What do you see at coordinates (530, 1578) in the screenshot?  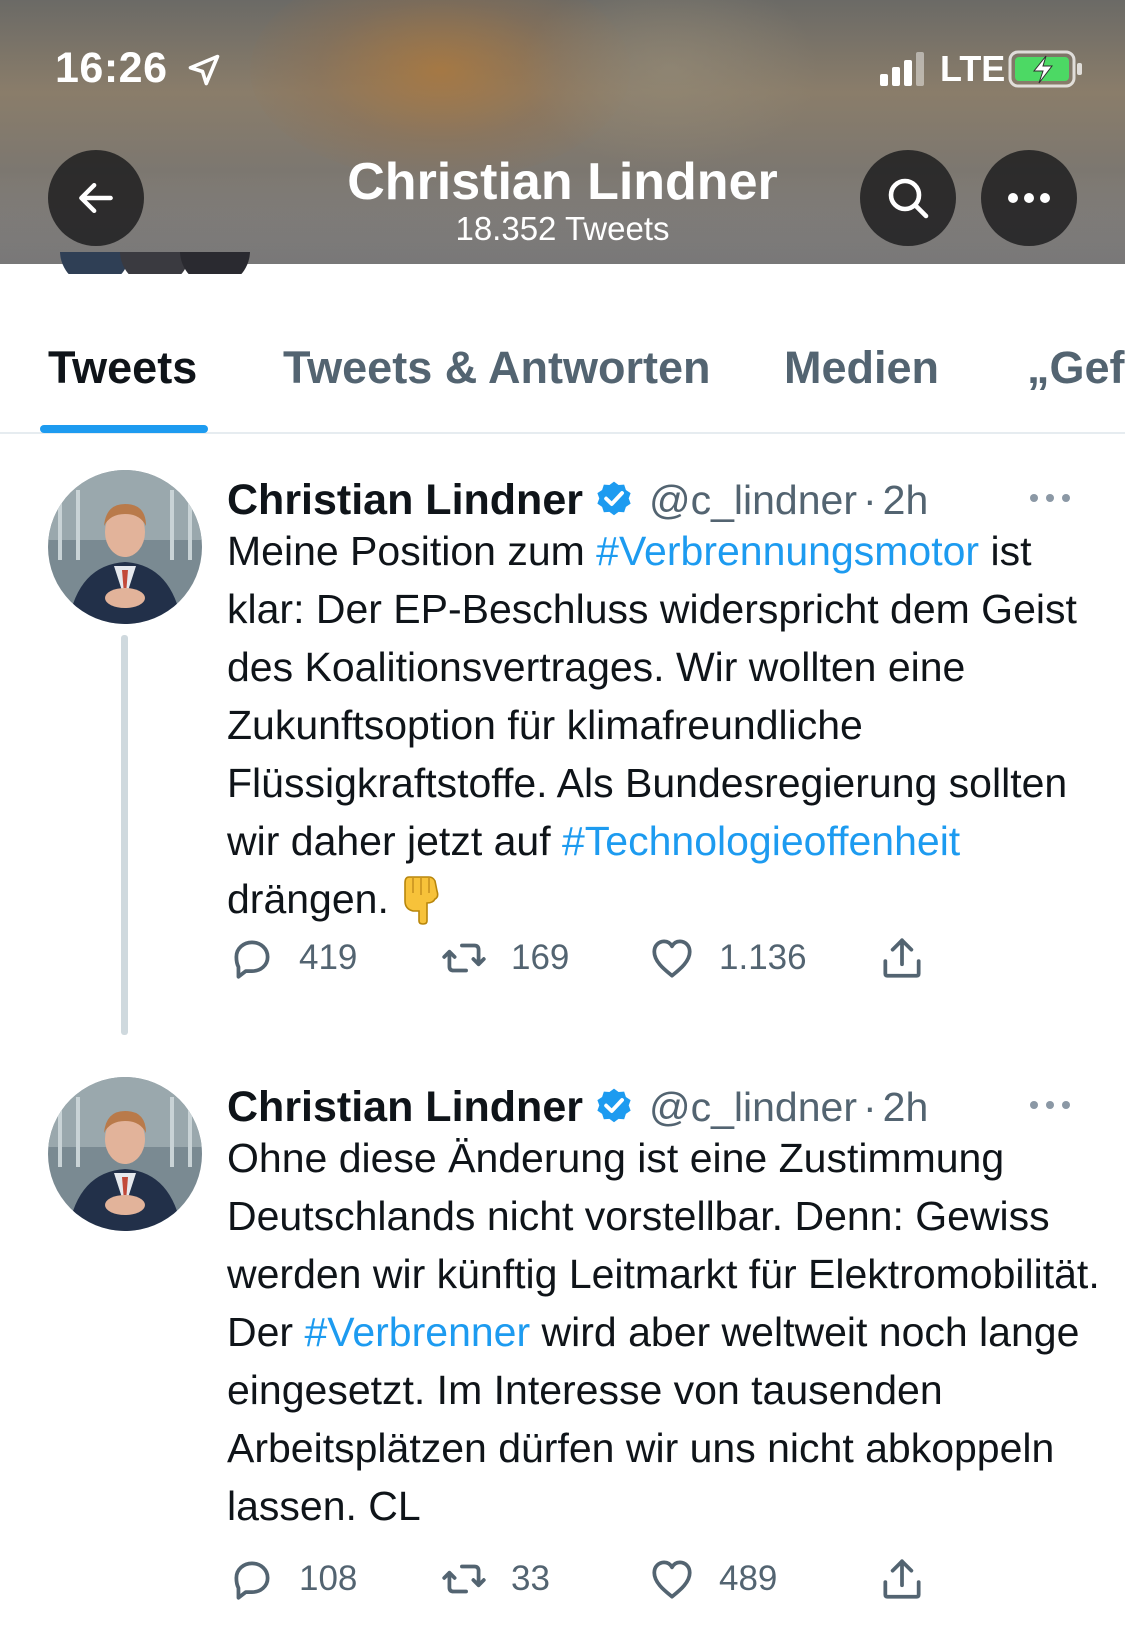 I see `retweet-count: 33` at bounding box center [530, 1578].